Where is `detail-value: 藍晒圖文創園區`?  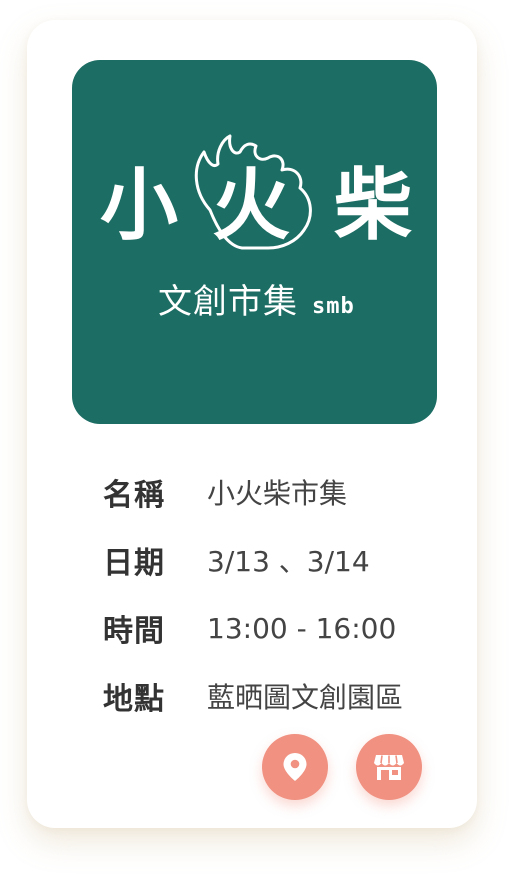
detail-value: 藍晒圖文創園區 is located at coordinates (305, 697).